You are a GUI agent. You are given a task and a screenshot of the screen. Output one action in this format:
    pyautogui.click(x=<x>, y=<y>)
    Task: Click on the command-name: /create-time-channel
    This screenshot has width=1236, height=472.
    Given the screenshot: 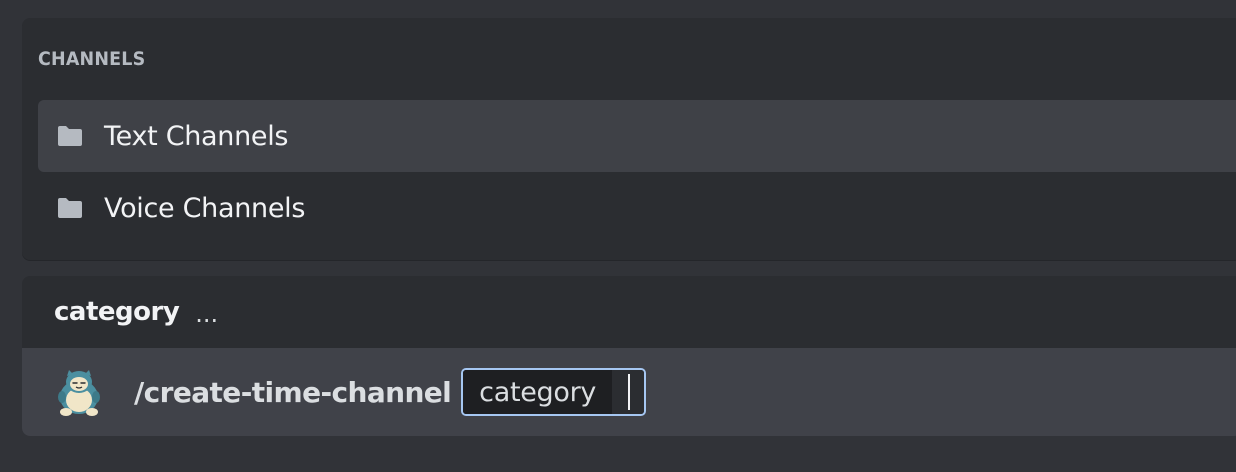 What is the action you would take?
    pyautogui.click(x=293, y=392)
    